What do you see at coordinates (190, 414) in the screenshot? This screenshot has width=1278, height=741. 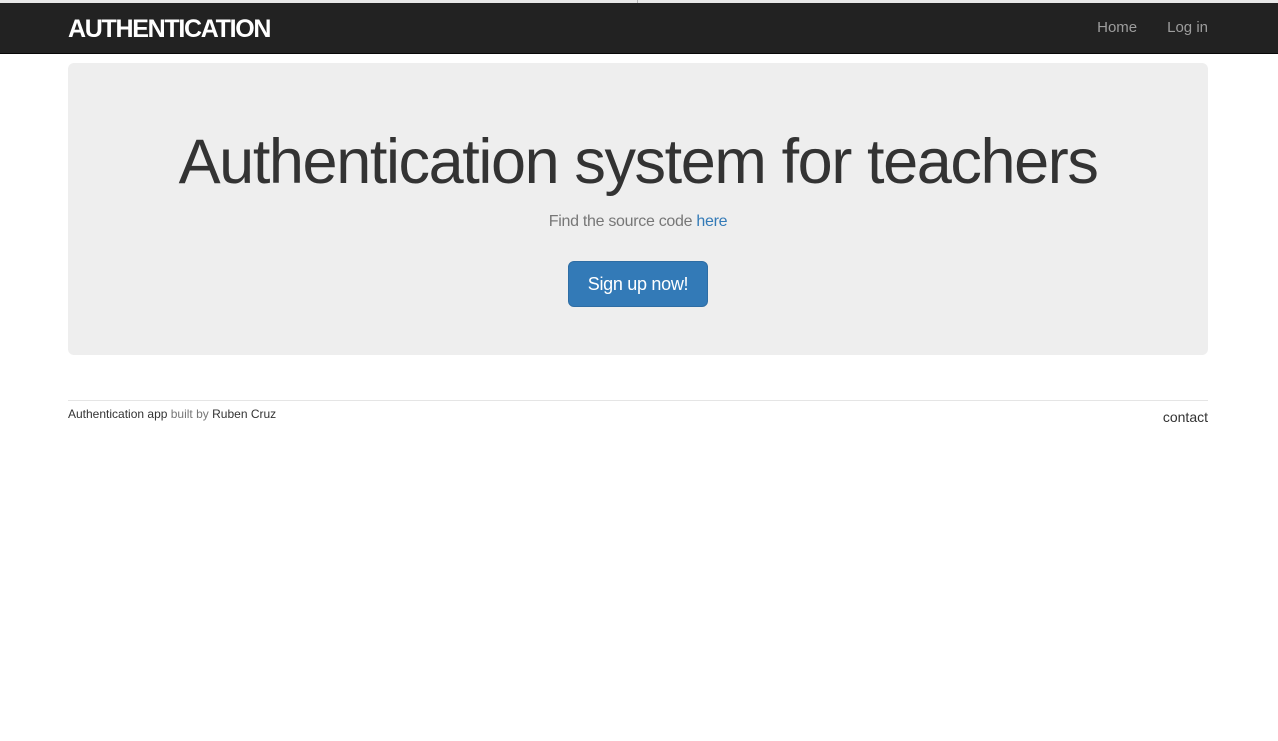 I see `footer-built-by-text: built by` at bounding box center [190, 414].